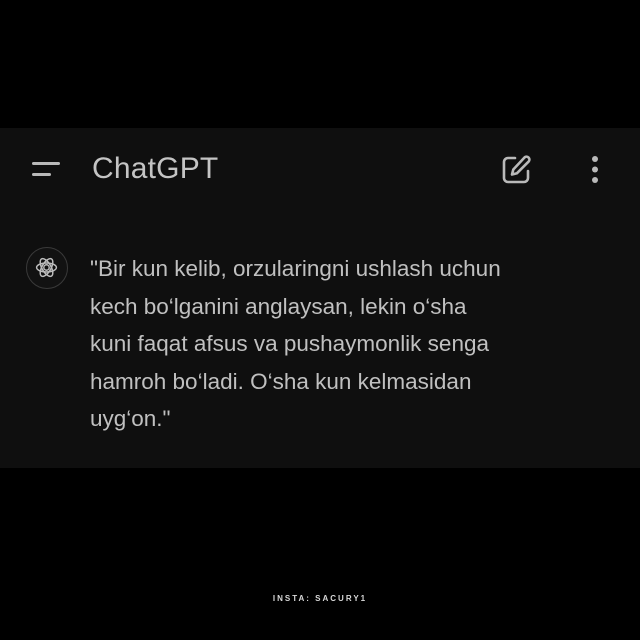 This screenshot has width=640, height=640. What do you see at coordinates (46, 170) in the screenshot?
I see `hamburger-menu-icon` at bounding box center [46, 170].